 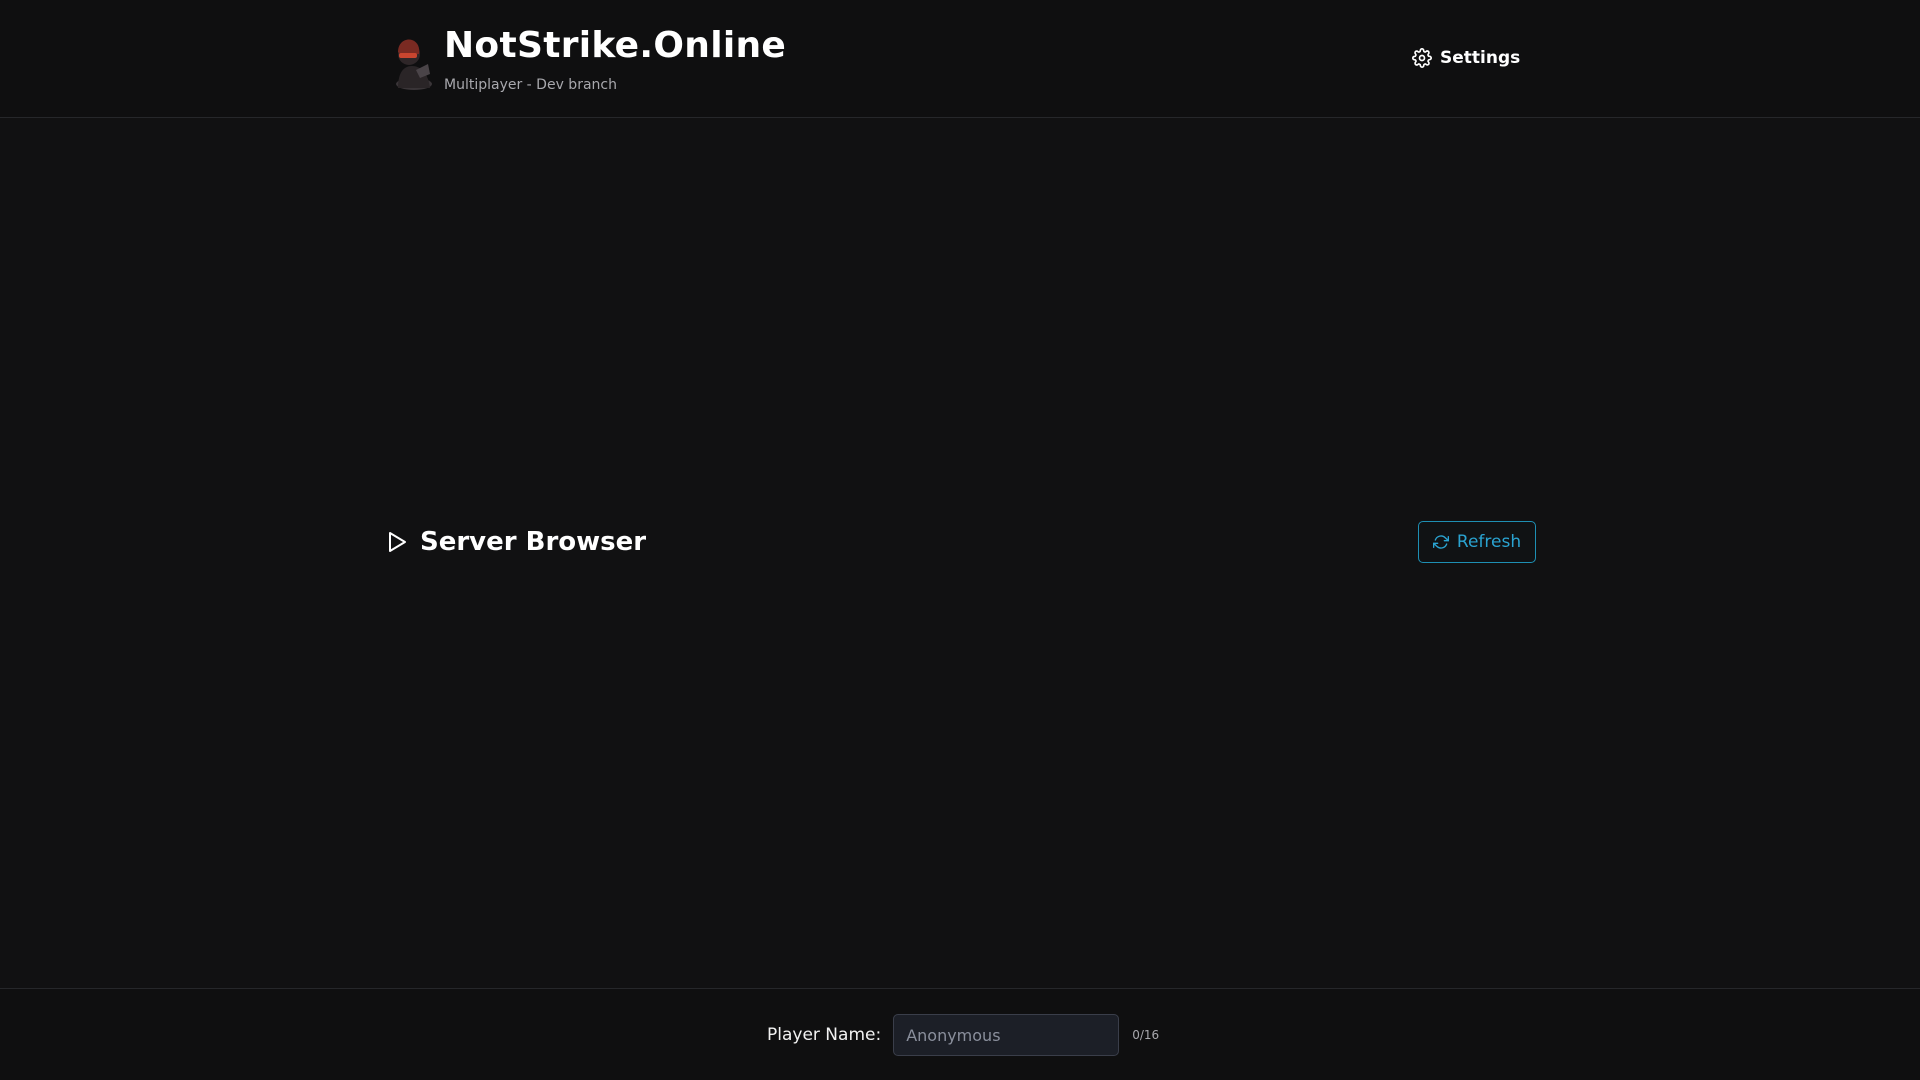 I want to click on gear-icon, so click(x=1422, y=58).